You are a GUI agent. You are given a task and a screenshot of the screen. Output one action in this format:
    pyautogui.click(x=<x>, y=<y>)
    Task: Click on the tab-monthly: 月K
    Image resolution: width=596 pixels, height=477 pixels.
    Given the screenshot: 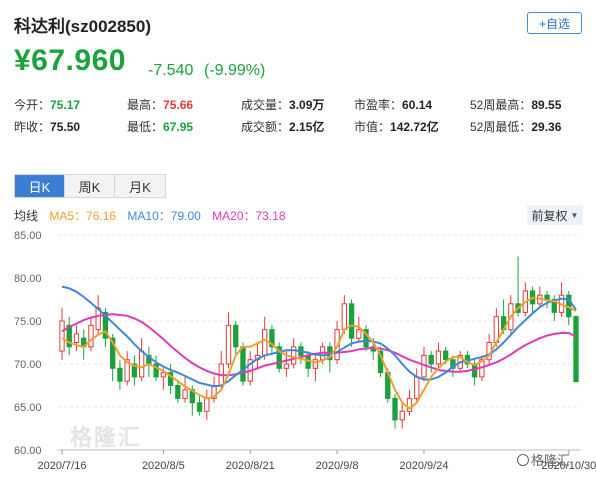 What is the action you would take?
    pyautogui.click(x=140, y=186)
    